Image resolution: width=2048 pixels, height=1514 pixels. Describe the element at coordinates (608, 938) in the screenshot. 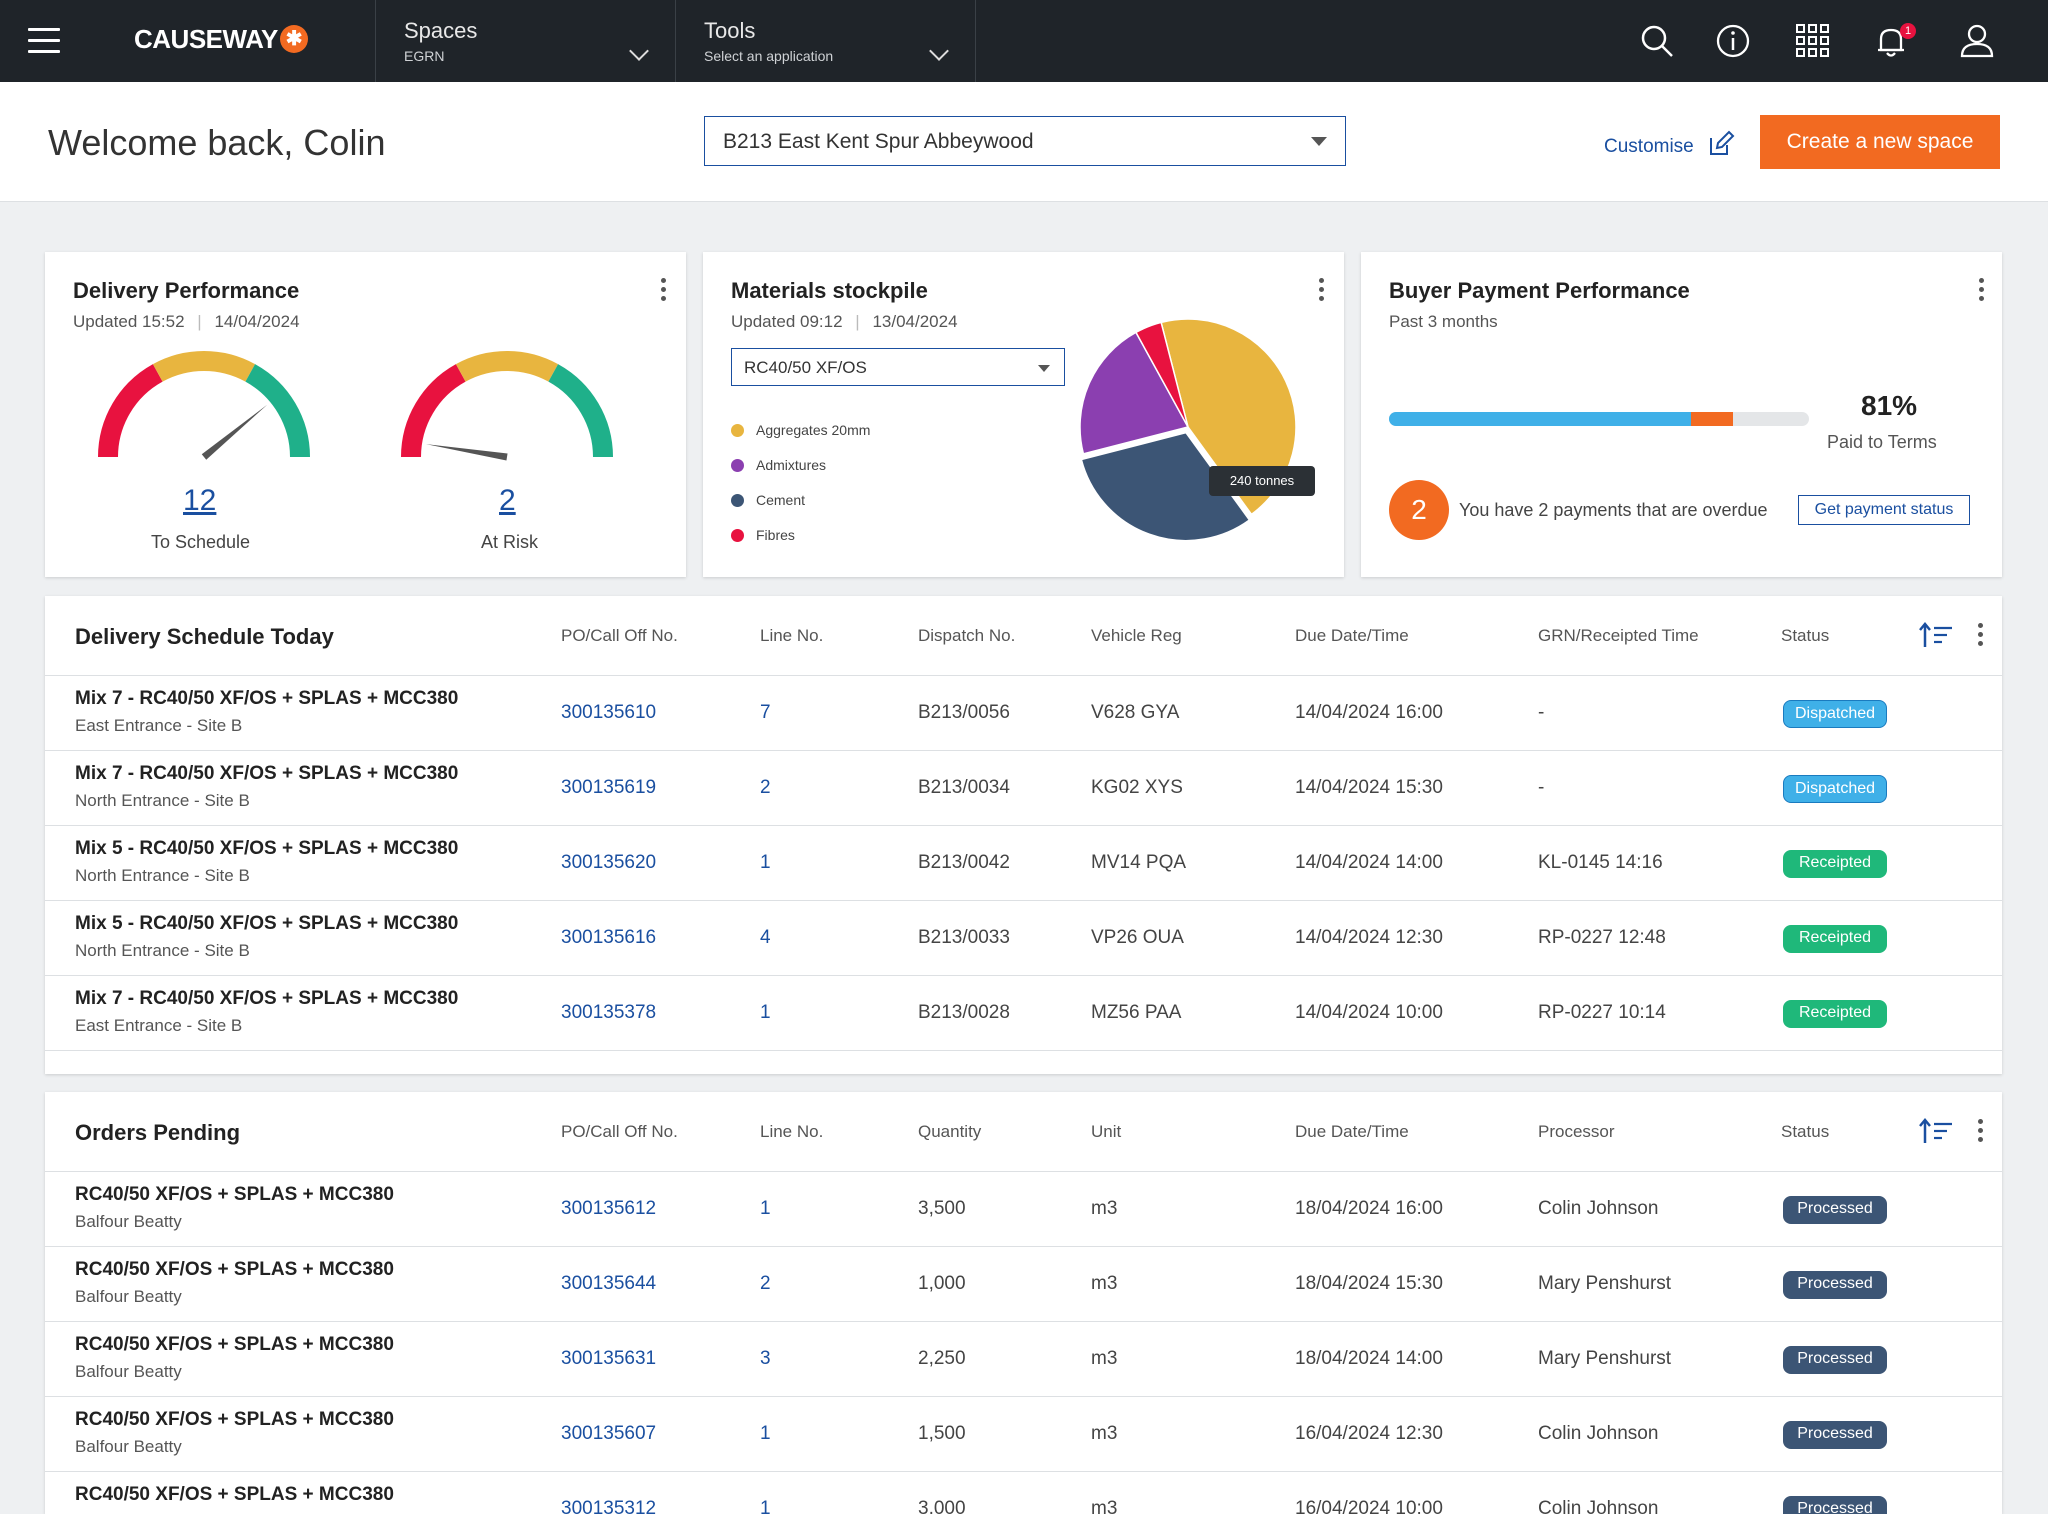

I see `po-number-link: 300135616` at that location.